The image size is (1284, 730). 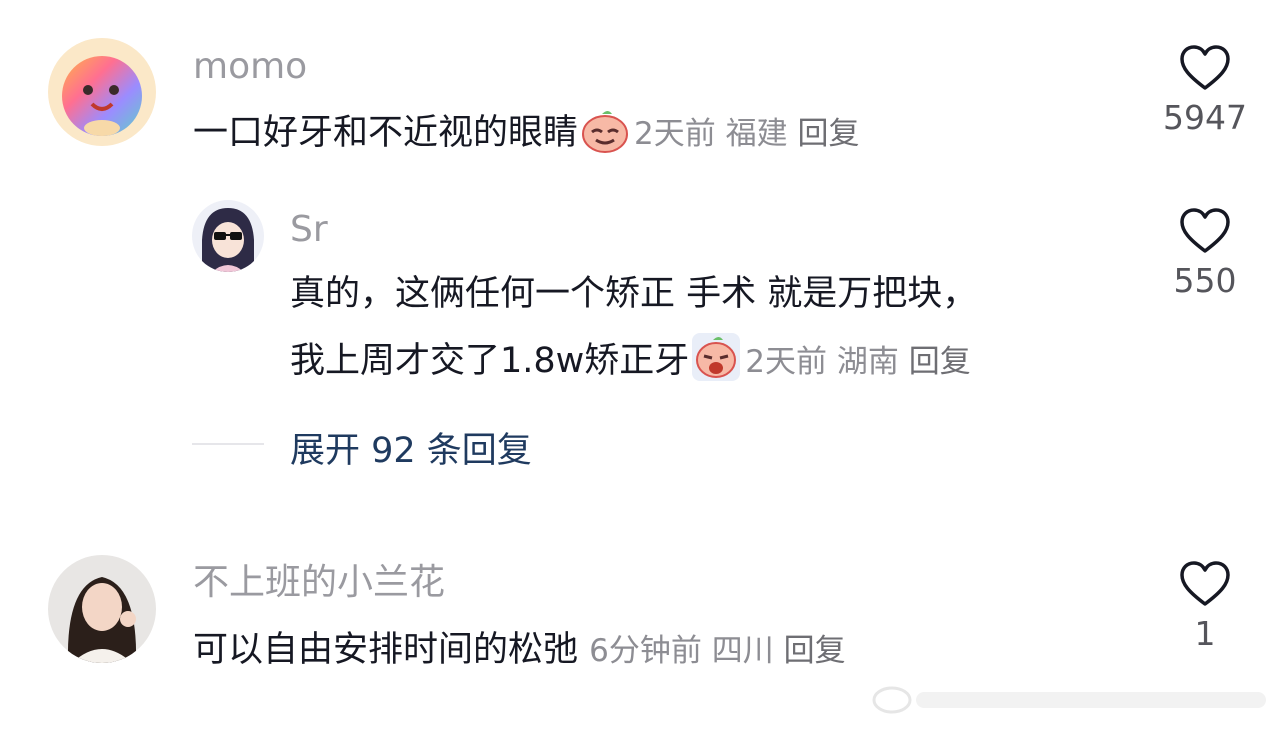 I want to click on comment-username: 不上班的小兰花, so click(x=319, y=583).